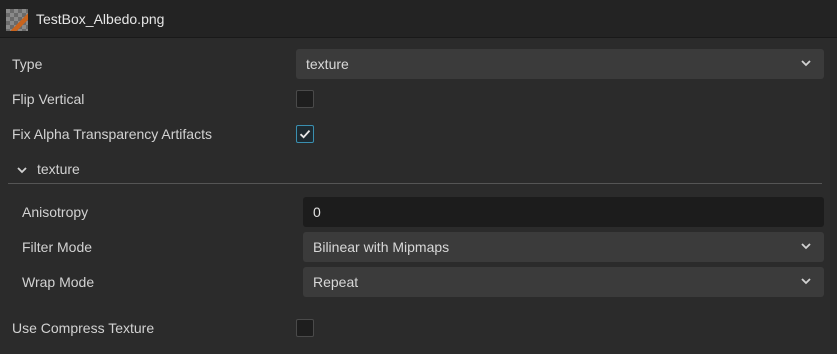 The image size is (837, 354). I want to click on texture-section-header: texture, so click(162, 170).